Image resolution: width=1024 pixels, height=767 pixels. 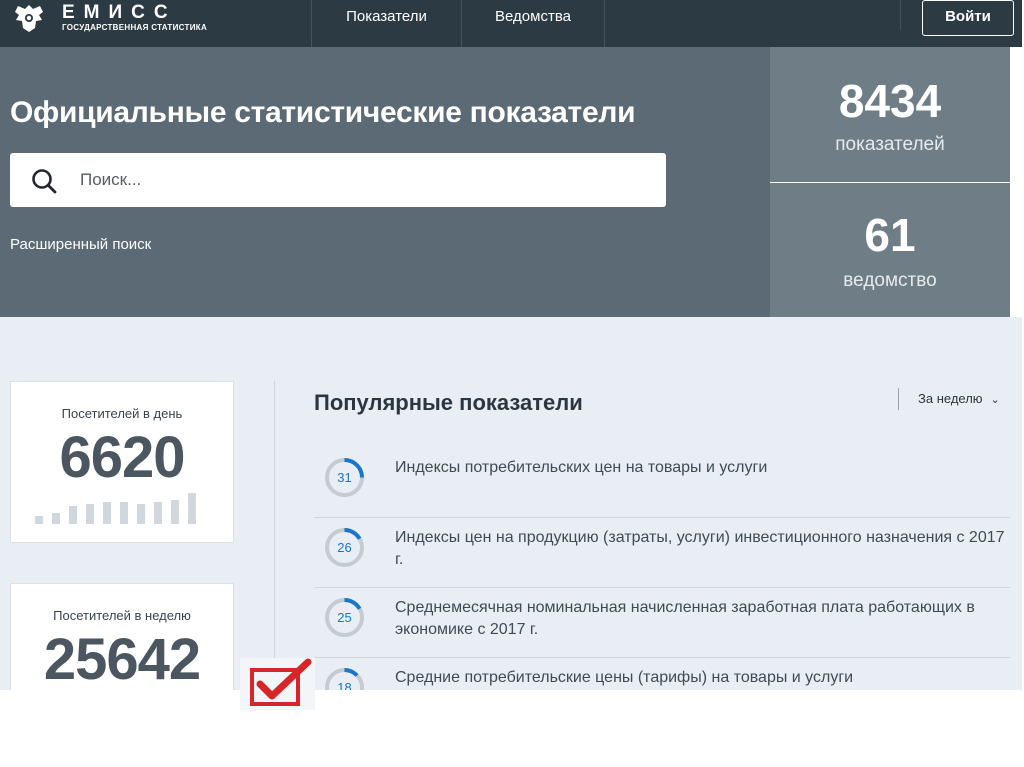 What do you see at coordinates (360, 180) in the screenshot?
I see `search-input` at bounding box center [360, 180].